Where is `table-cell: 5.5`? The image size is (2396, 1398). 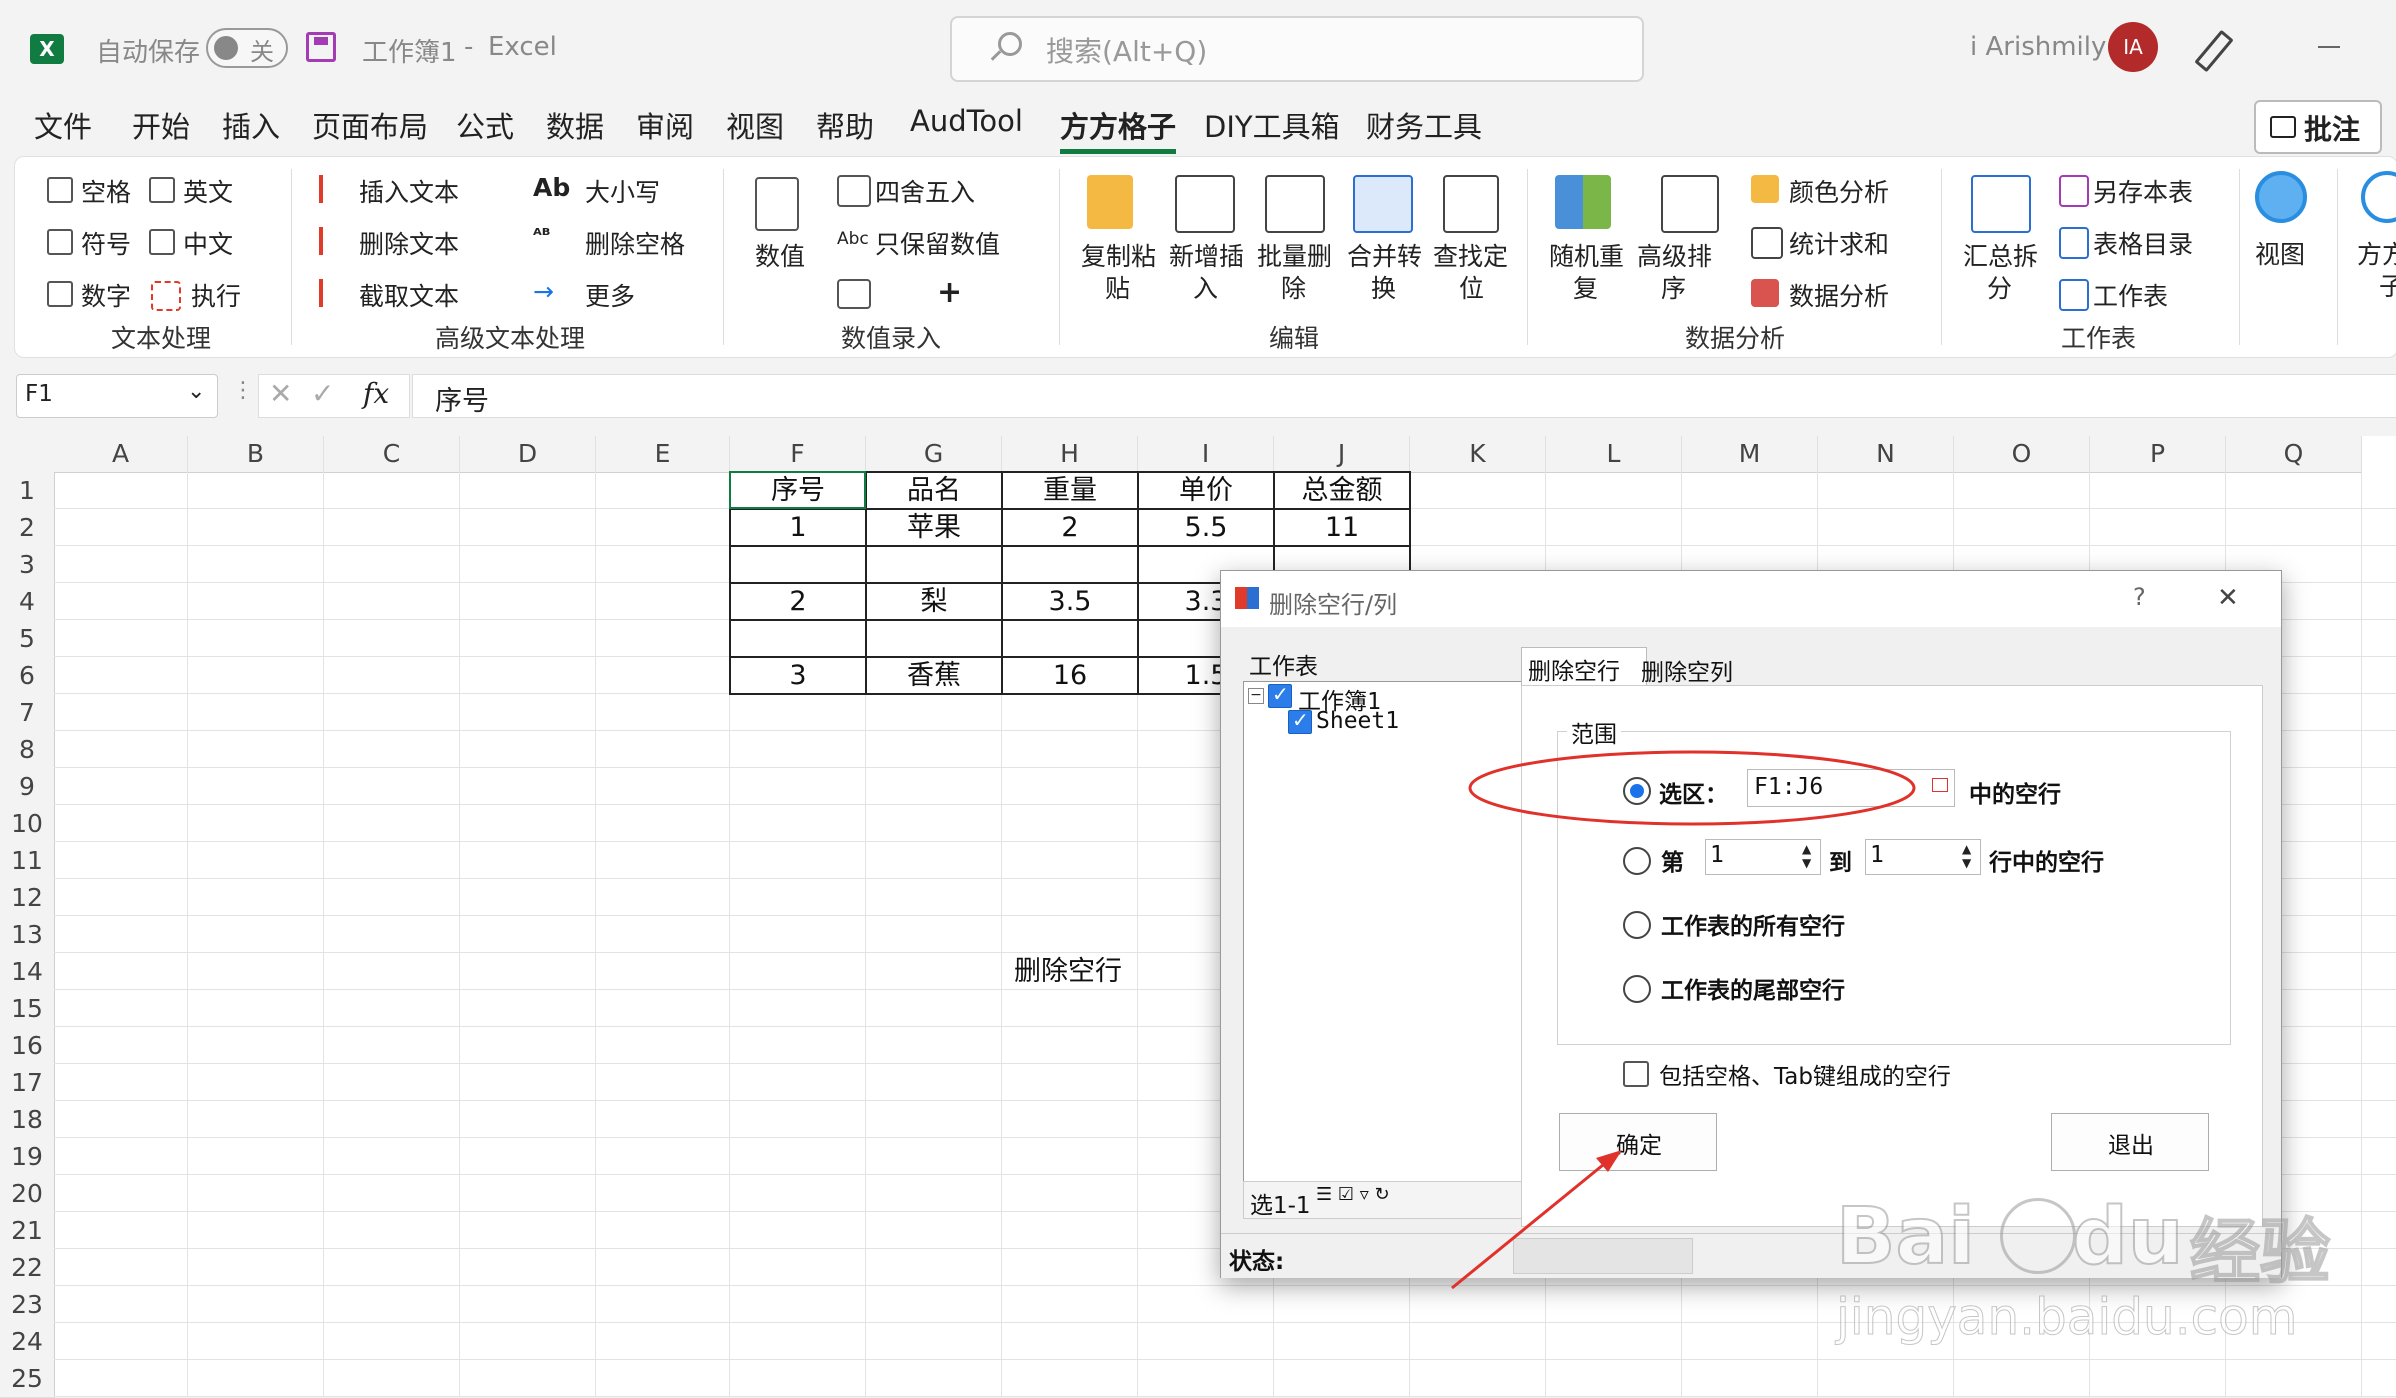 table-cell: 5.5 is located at coordinates (1206, 527).